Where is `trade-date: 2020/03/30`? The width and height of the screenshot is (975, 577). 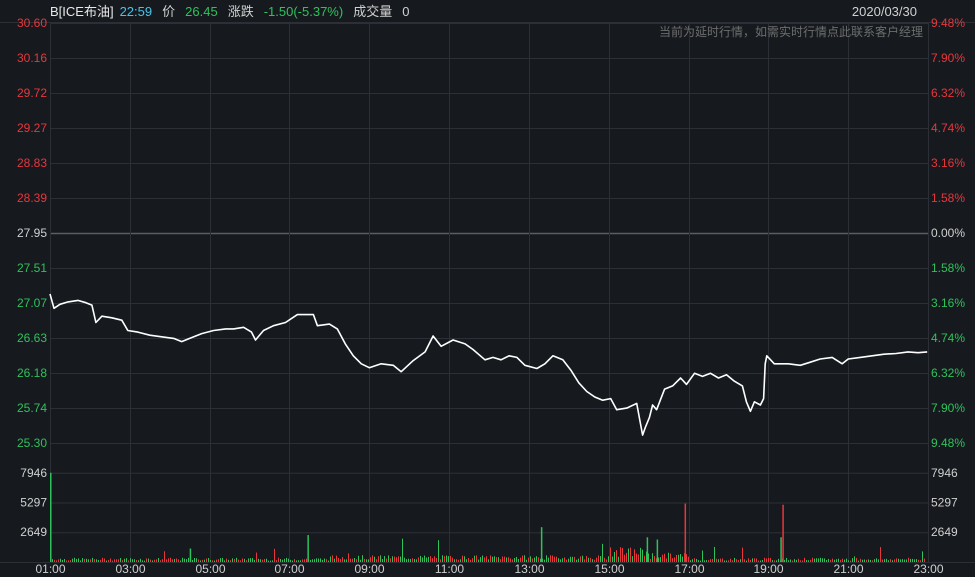 trade-date: 2020/03/30 is located at coordinates (884, 11).